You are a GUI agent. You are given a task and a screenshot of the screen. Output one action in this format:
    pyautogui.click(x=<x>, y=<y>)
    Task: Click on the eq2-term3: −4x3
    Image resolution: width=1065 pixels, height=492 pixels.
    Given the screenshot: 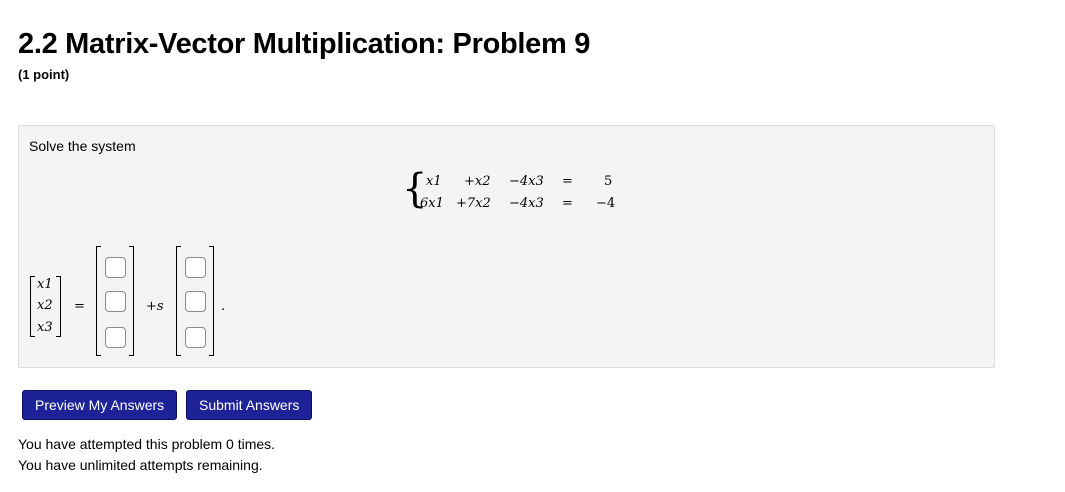 What is the action you would take?
    pyautogui.click(x=526, y=203)
    